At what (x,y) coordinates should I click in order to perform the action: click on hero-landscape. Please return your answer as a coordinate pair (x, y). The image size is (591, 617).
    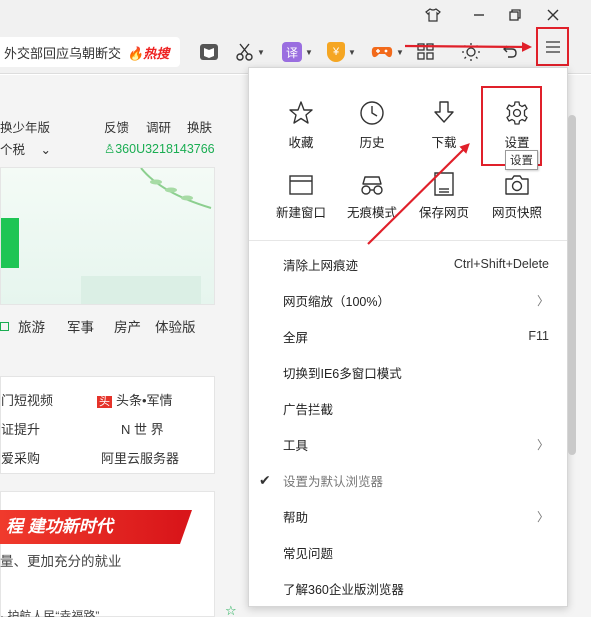
    Looking at the image, I should click on (141, 290).